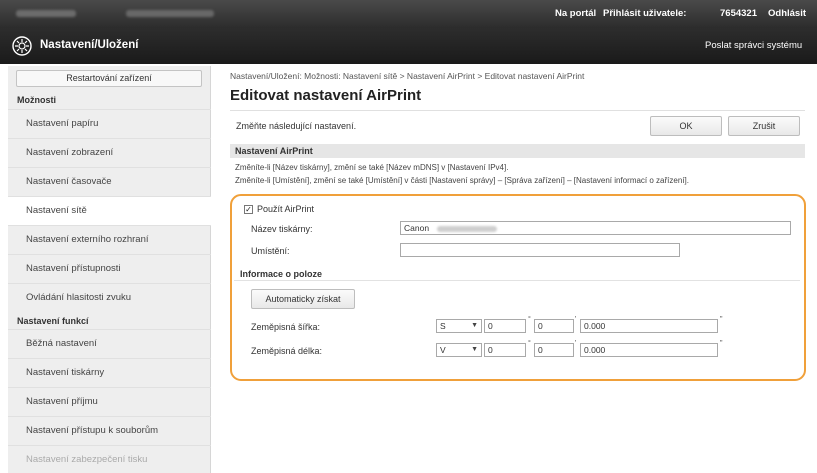 This screenshot has height=473, width=817. Describe the element at coordinates (575, 13) in the screenshot. I see `portal-link: Na portál` at that location.